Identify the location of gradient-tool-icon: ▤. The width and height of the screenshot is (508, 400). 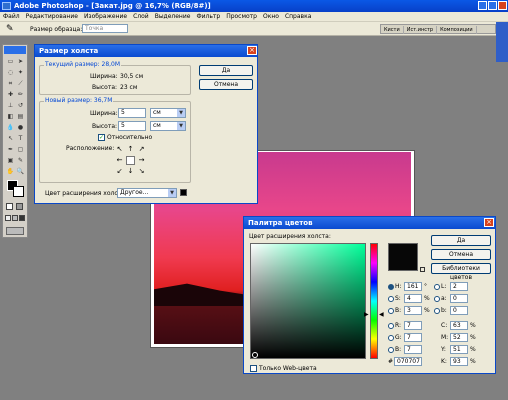
(20, 116).